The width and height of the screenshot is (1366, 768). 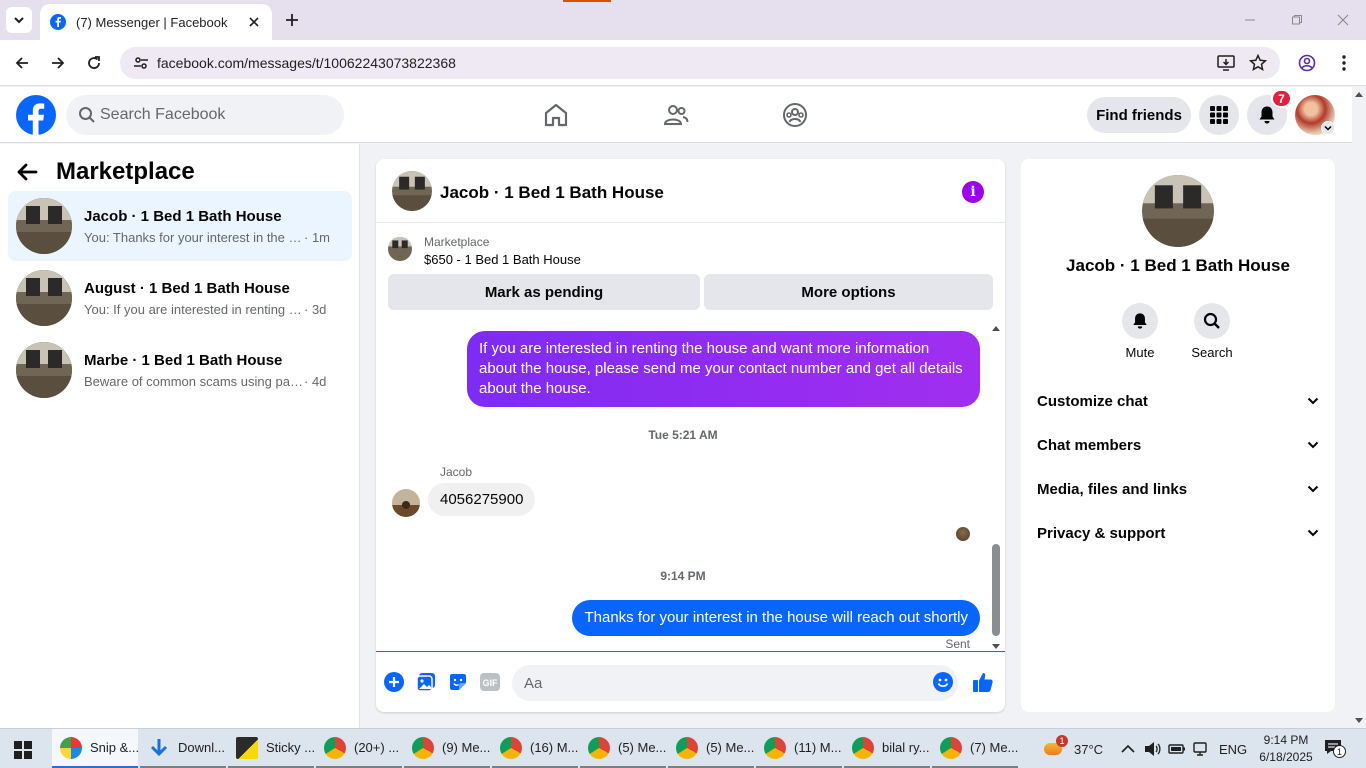 What do you see at coordinates (690, 253) in the screenshot?
I see `marketplace-listing: Marketplace $650 - 1 Bed 1 Bath House` at bounding box center [690, 253].